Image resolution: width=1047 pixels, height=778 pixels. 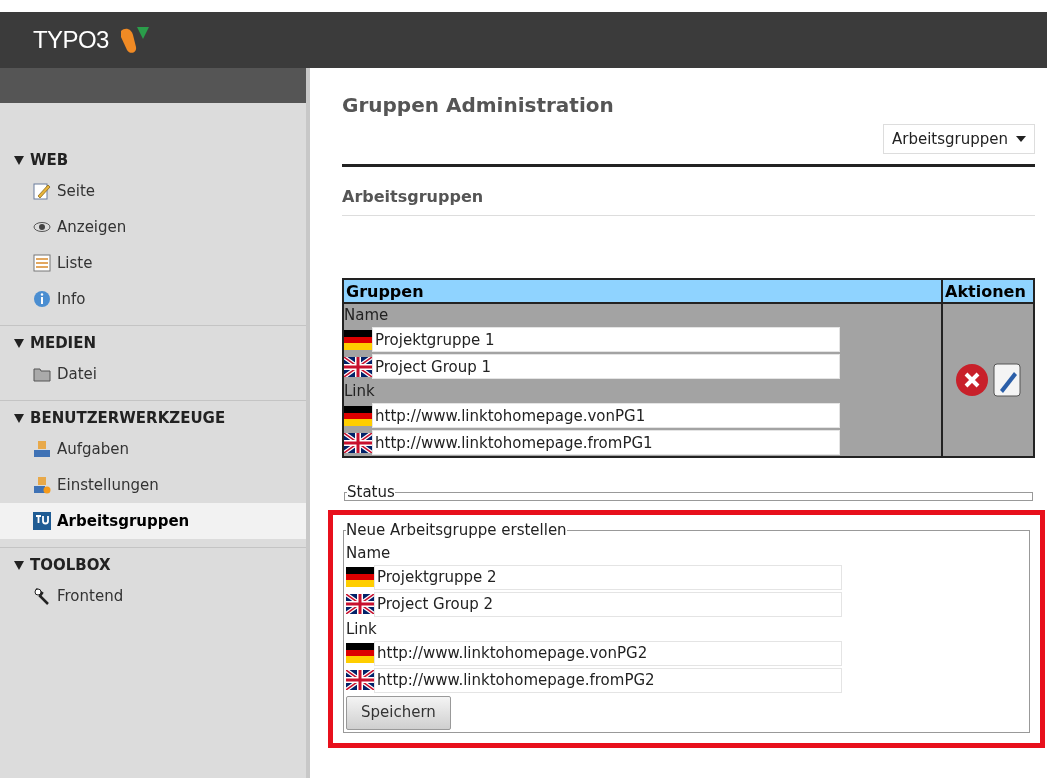 What do you see at coordinates (153, 227) in the screenshot?
I see `sidebar-item: Anzeigen` at bounding box center [153, 227].